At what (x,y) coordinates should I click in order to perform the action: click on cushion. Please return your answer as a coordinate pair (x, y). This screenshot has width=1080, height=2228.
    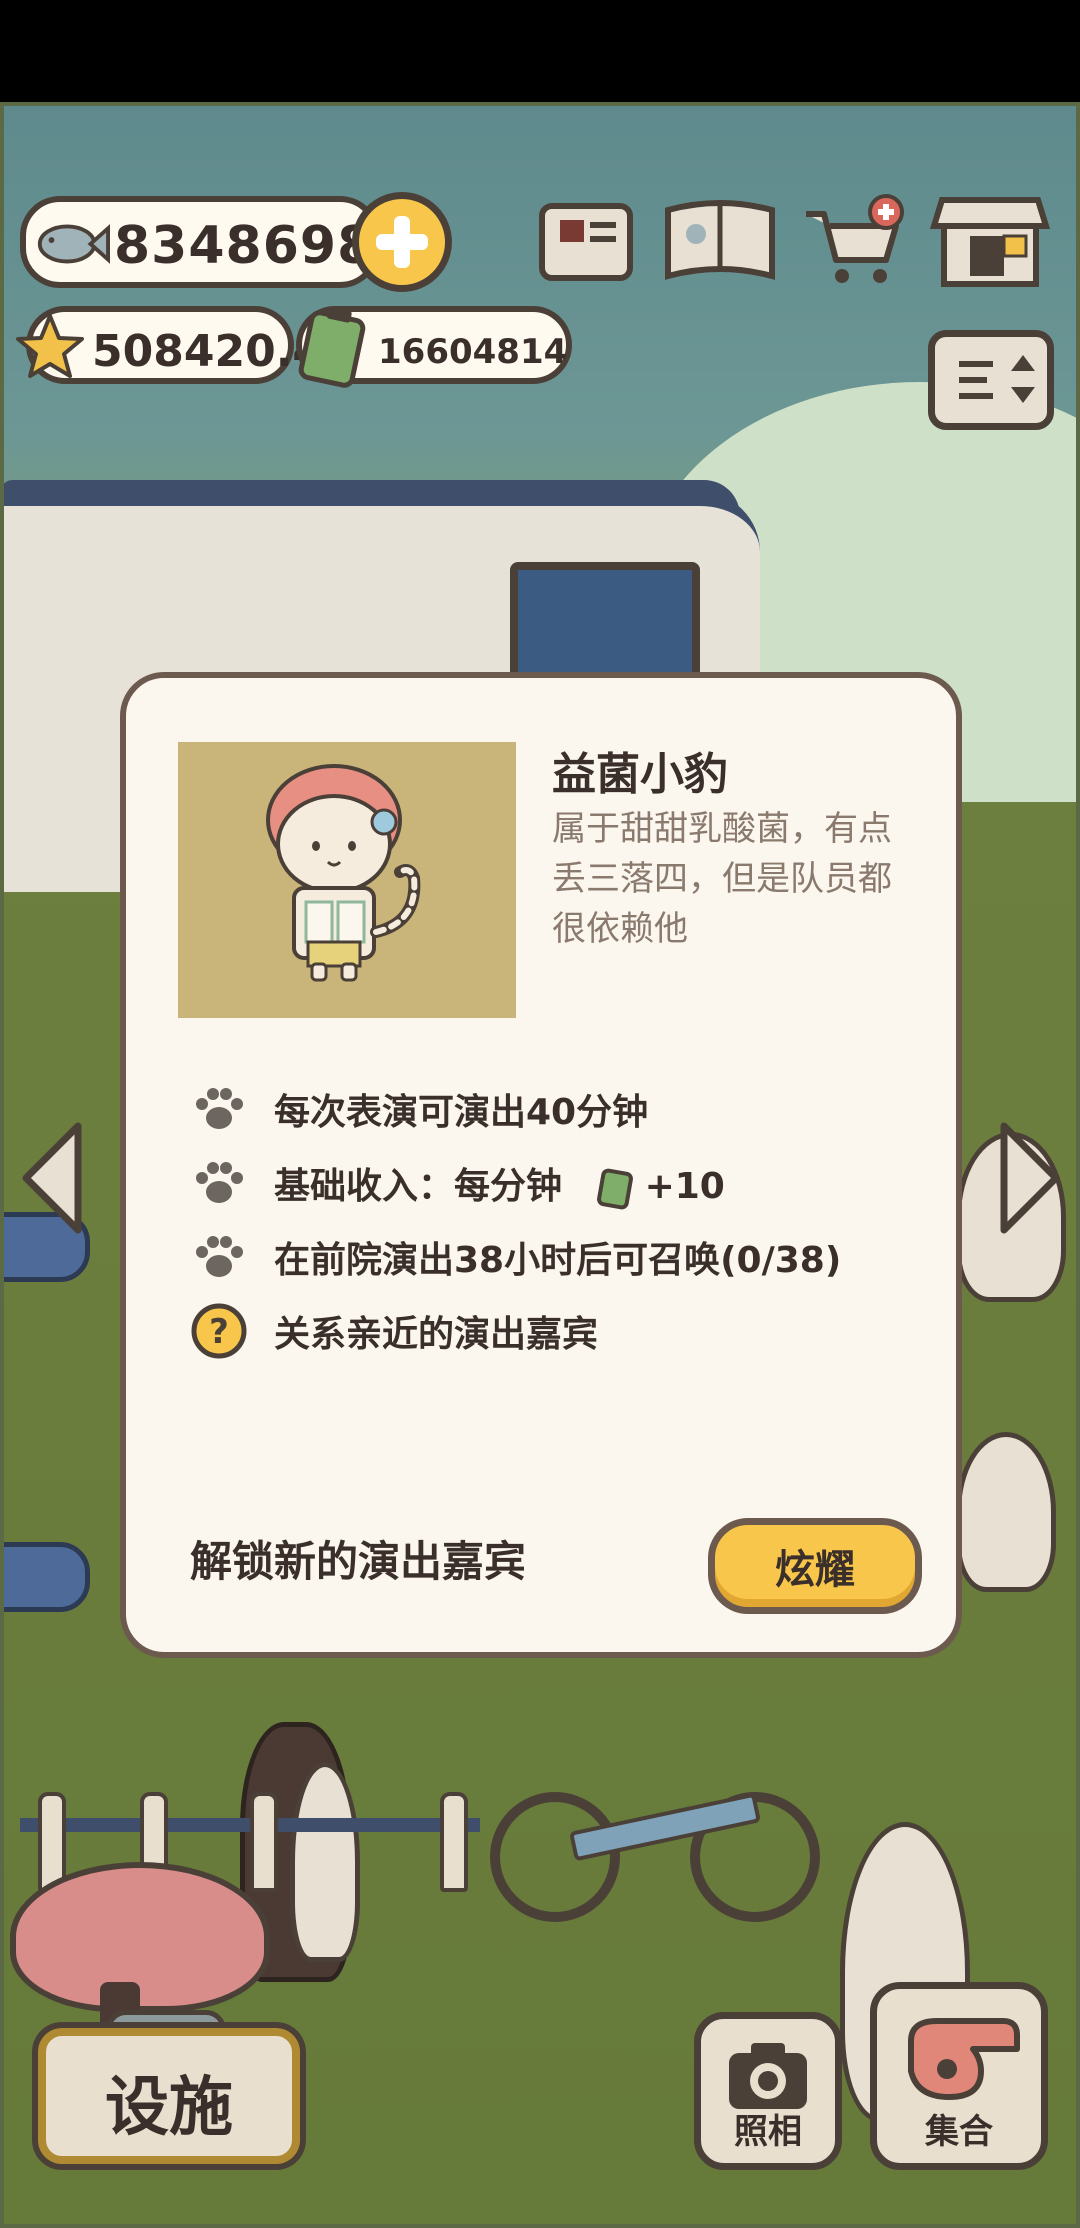
    Looking at the image, I should click on (45, 1577).